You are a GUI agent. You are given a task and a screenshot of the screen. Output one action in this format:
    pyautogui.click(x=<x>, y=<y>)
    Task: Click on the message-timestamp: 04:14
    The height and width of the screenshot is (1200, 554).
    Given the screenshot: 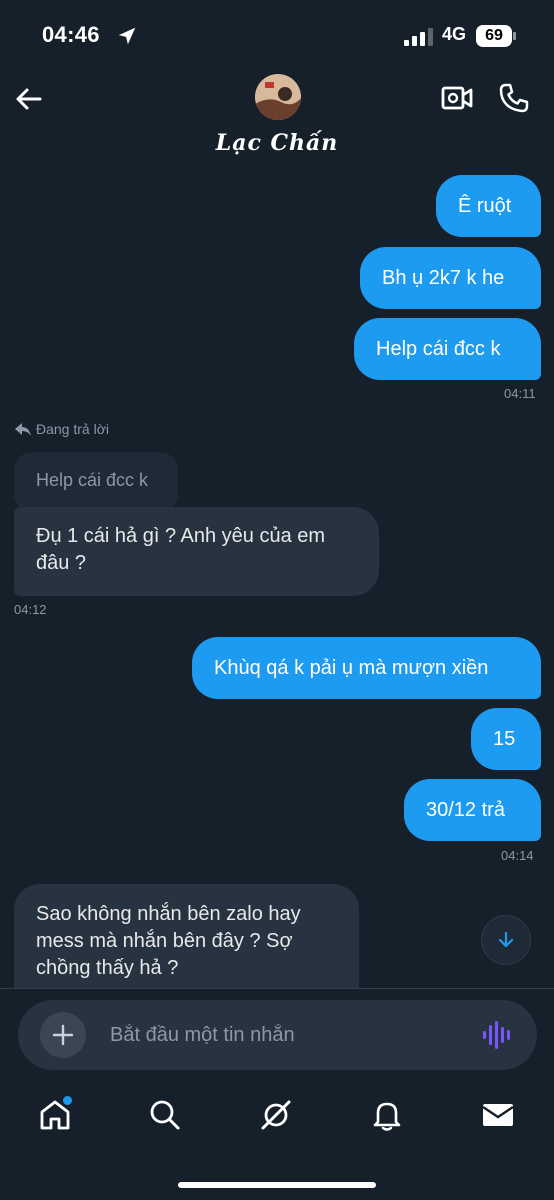 What is the action you would take?
    pyautogui.click(x=517, y=855)
    